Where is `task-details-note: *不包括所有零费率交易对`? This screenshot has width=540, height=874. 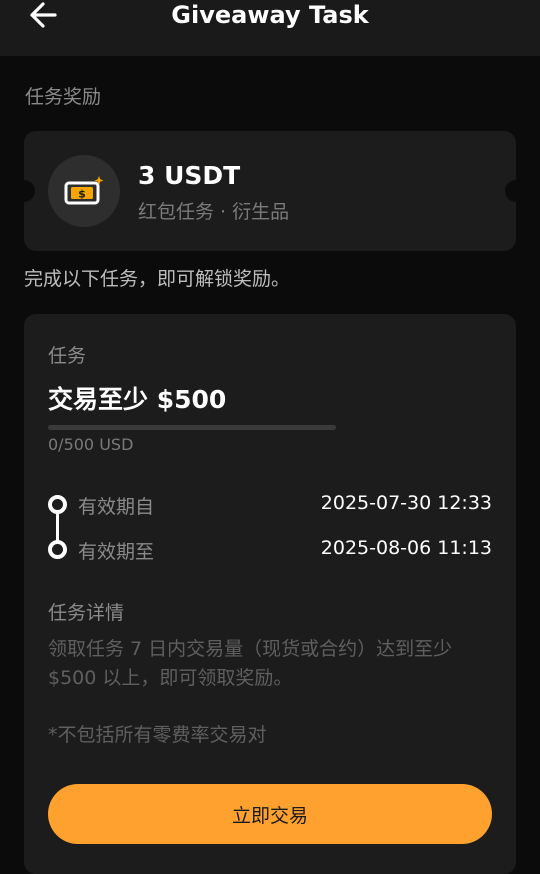
task-details-note: *不包括所有零费率交易对 is located at coordinates (157, 735).